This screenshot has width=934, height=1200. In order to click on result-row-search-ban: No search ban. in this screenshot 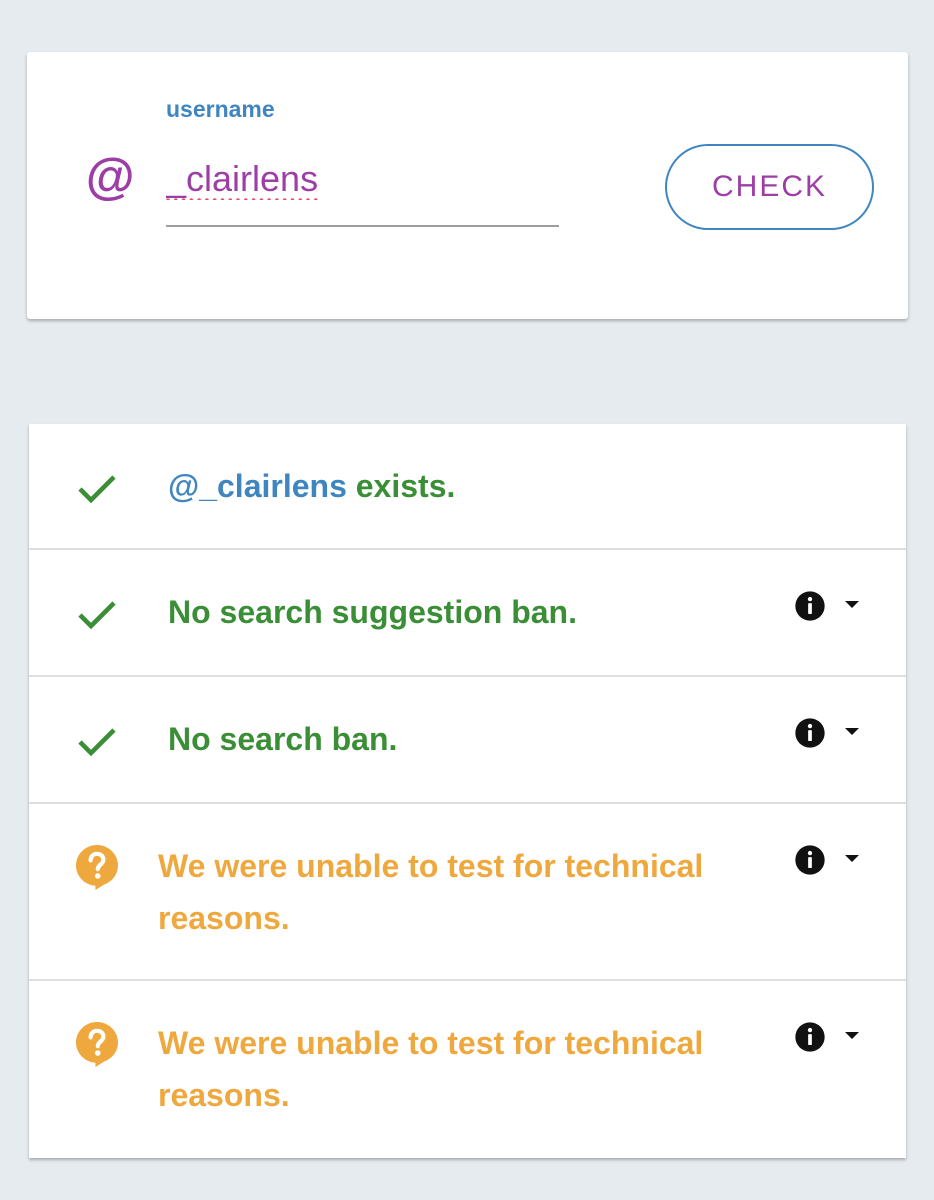, I will do `click(467, 740)`.